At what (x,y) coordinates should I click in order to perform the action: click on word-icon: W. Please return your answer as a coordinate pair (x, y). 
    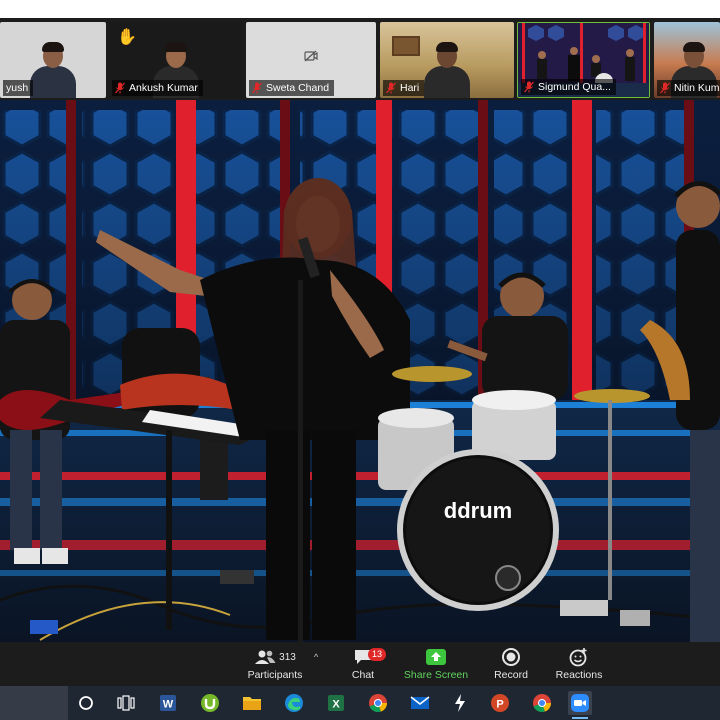
    Looking at the image, I should click on (168, 703).